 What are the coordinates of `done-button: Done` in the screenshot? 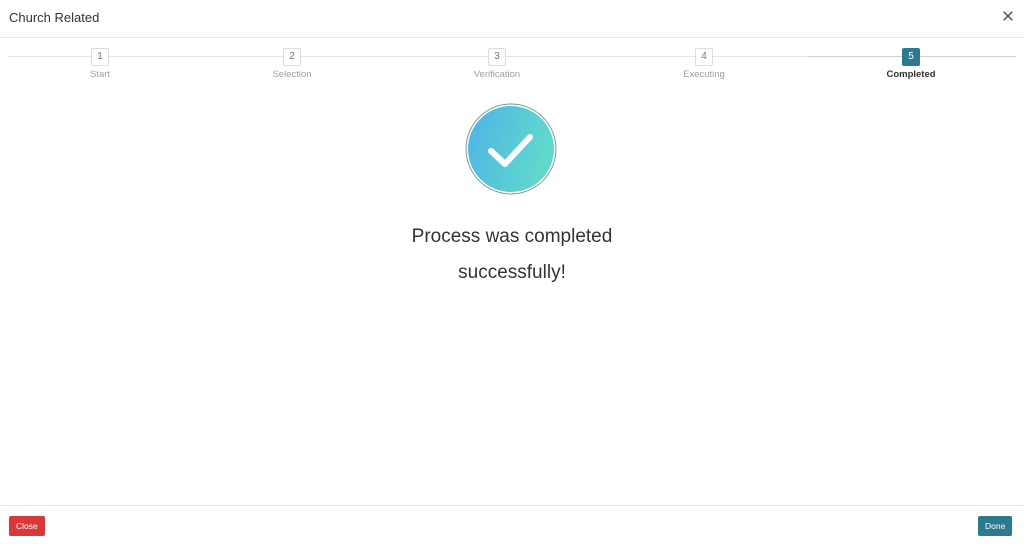 It's located at (995, 526).